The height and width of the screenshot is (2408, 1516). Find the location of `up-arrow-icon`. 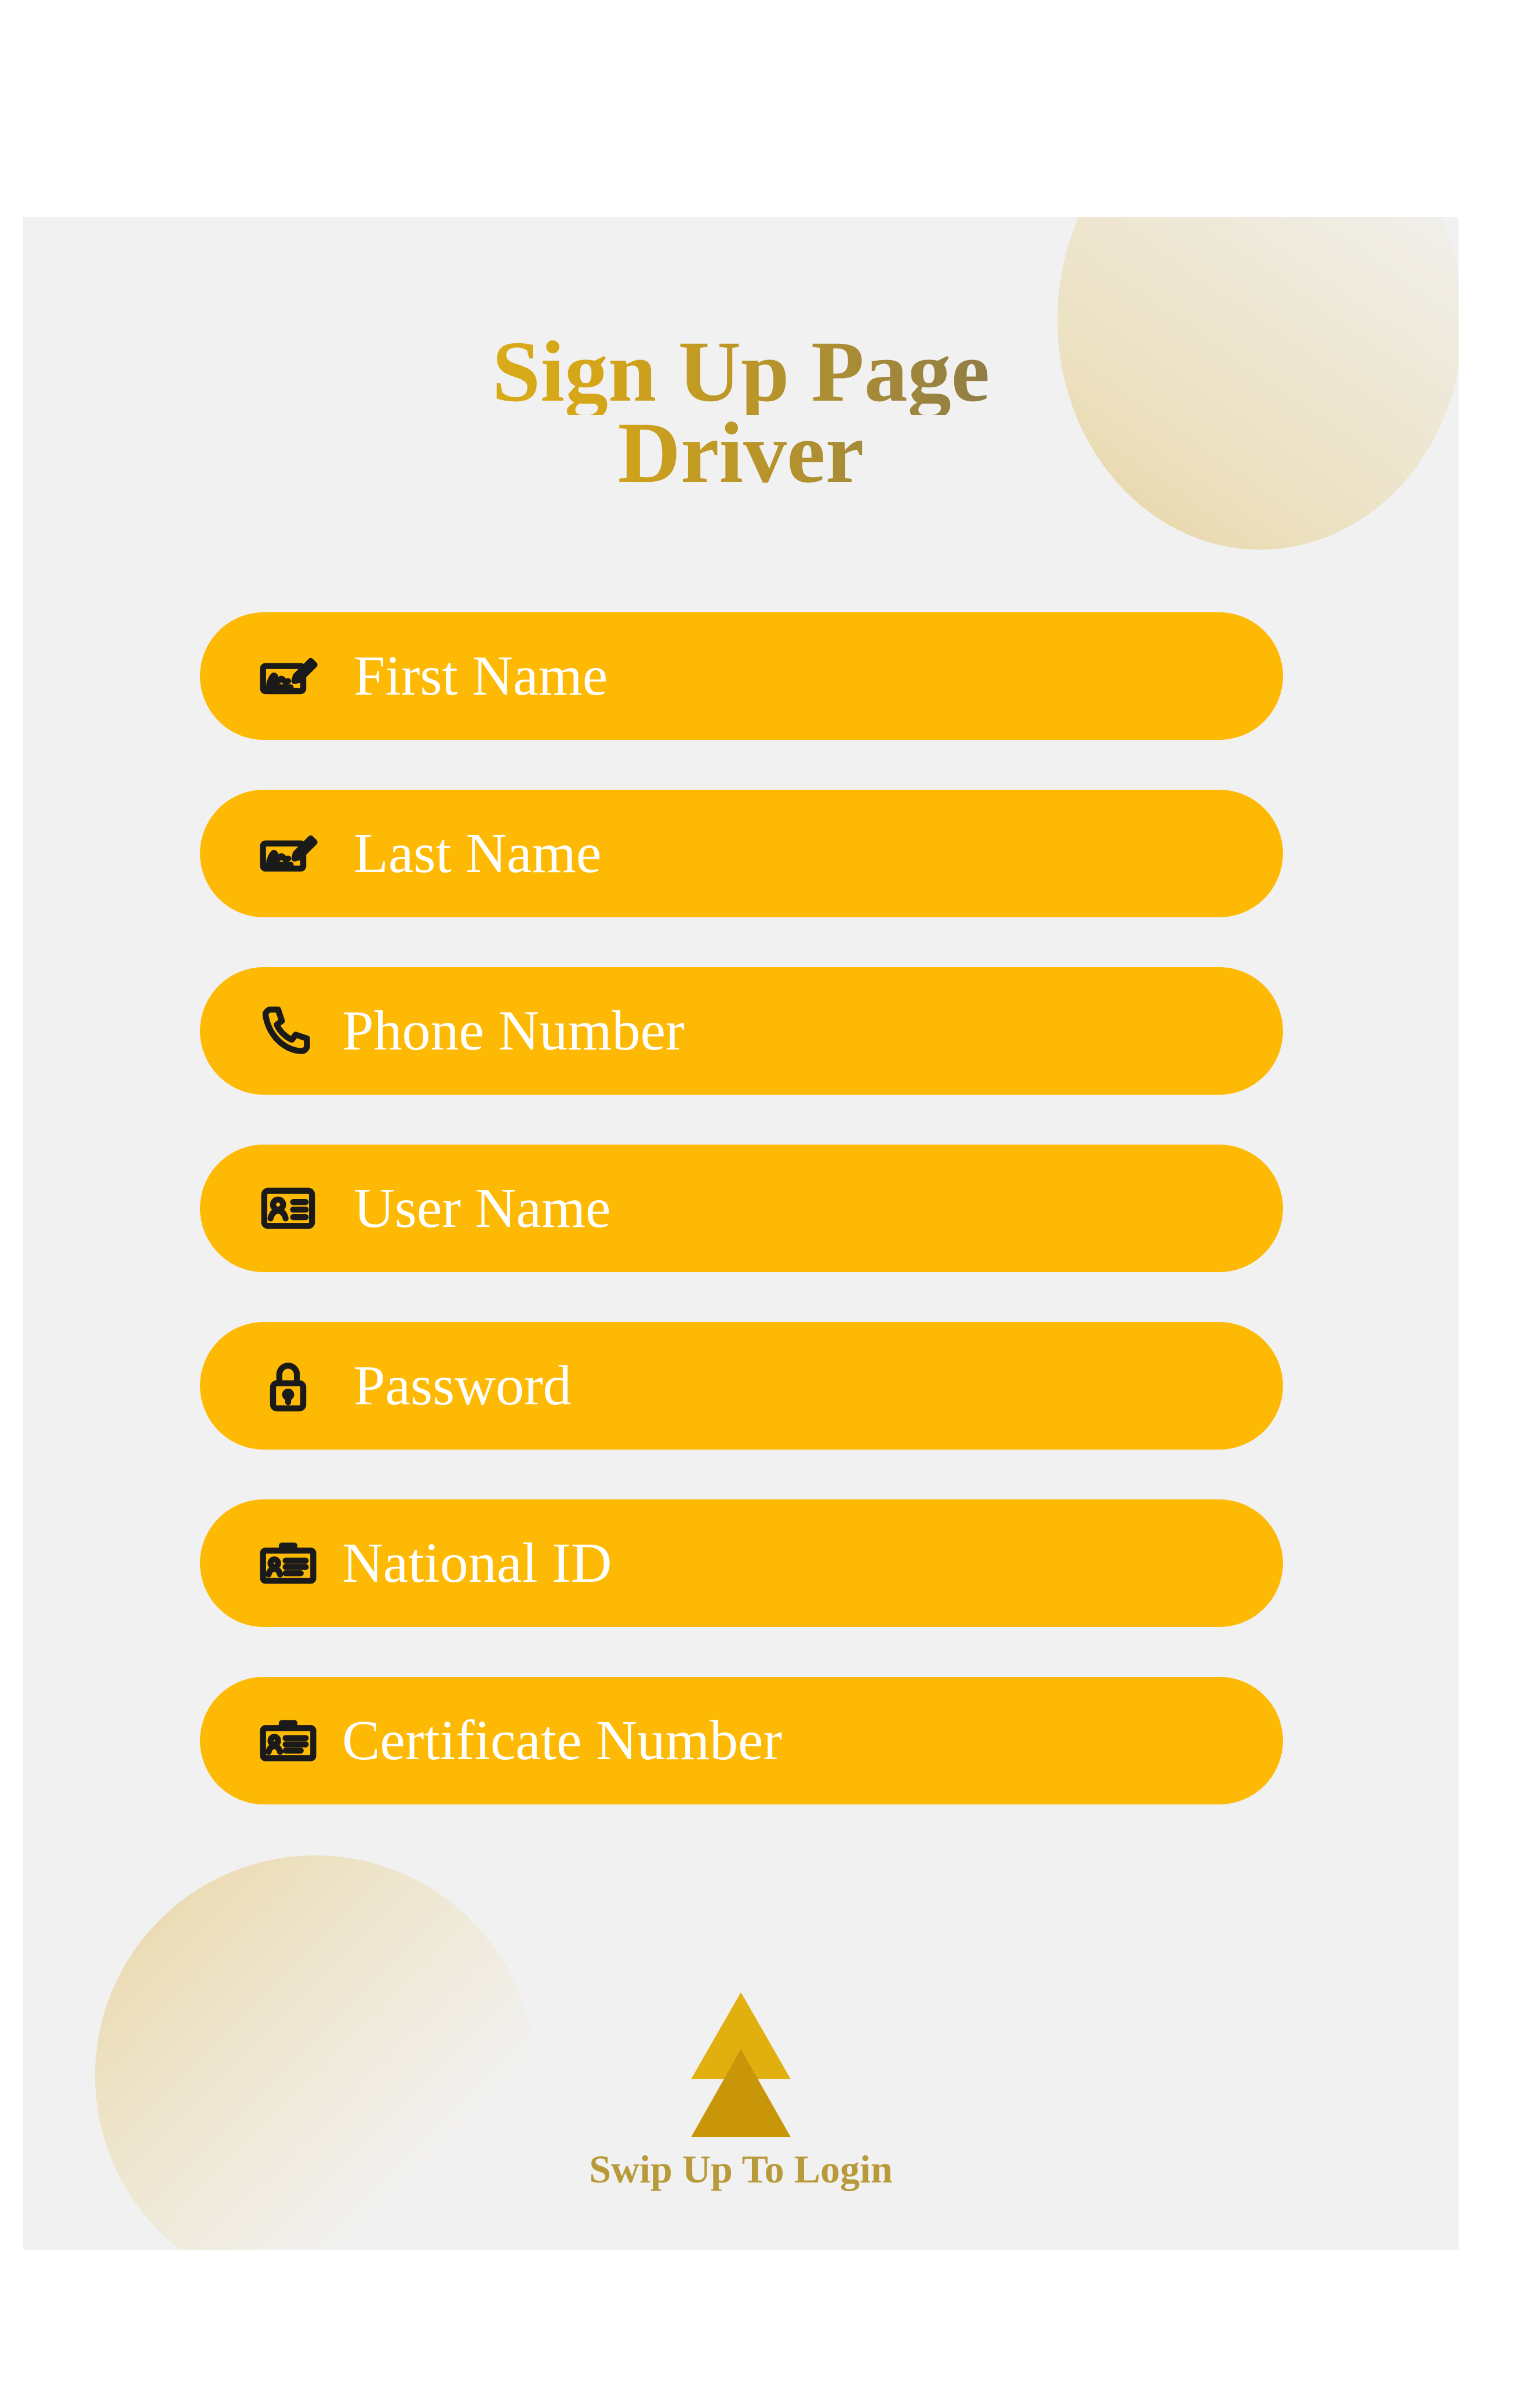

up-arrow-icon is located at coordinates (741, 2093).